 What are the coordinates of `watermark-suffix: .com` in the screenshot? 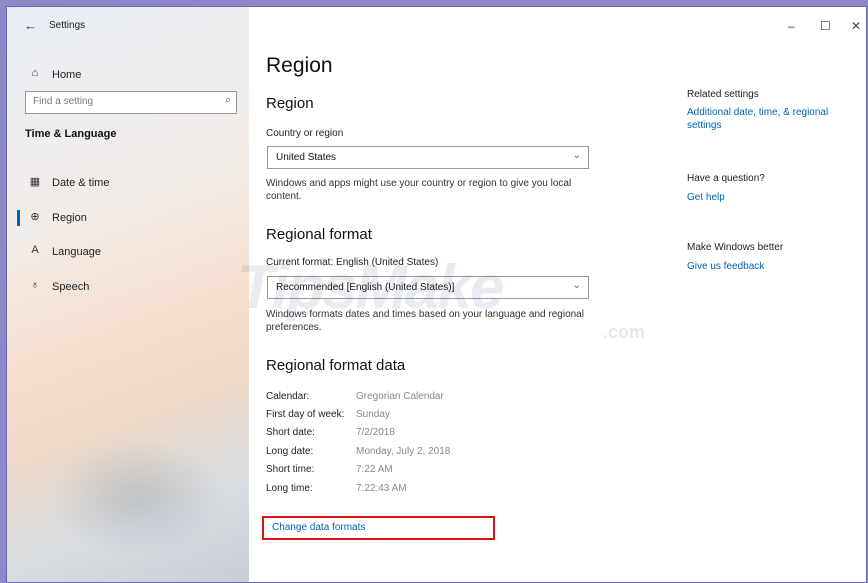 It's located at (624, 332).